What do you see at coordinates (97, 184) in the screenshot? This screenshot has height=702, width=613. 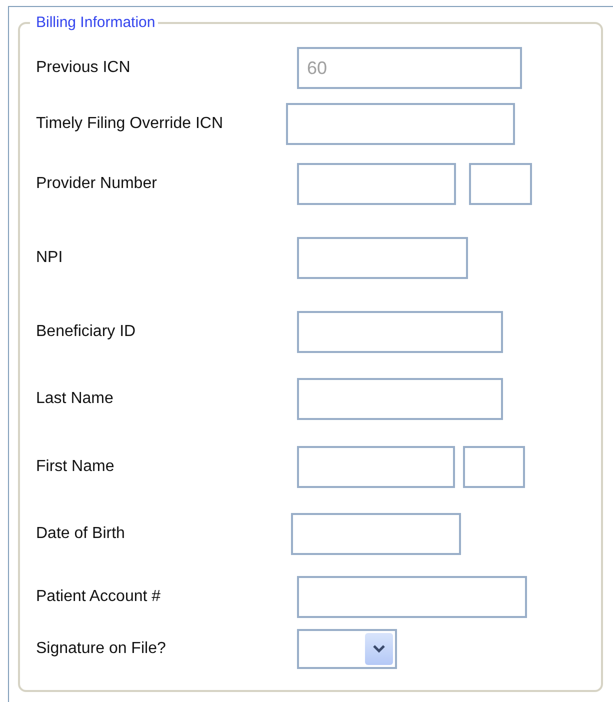 I see `field-label: Provider Number` at bounding box center [97, 184].